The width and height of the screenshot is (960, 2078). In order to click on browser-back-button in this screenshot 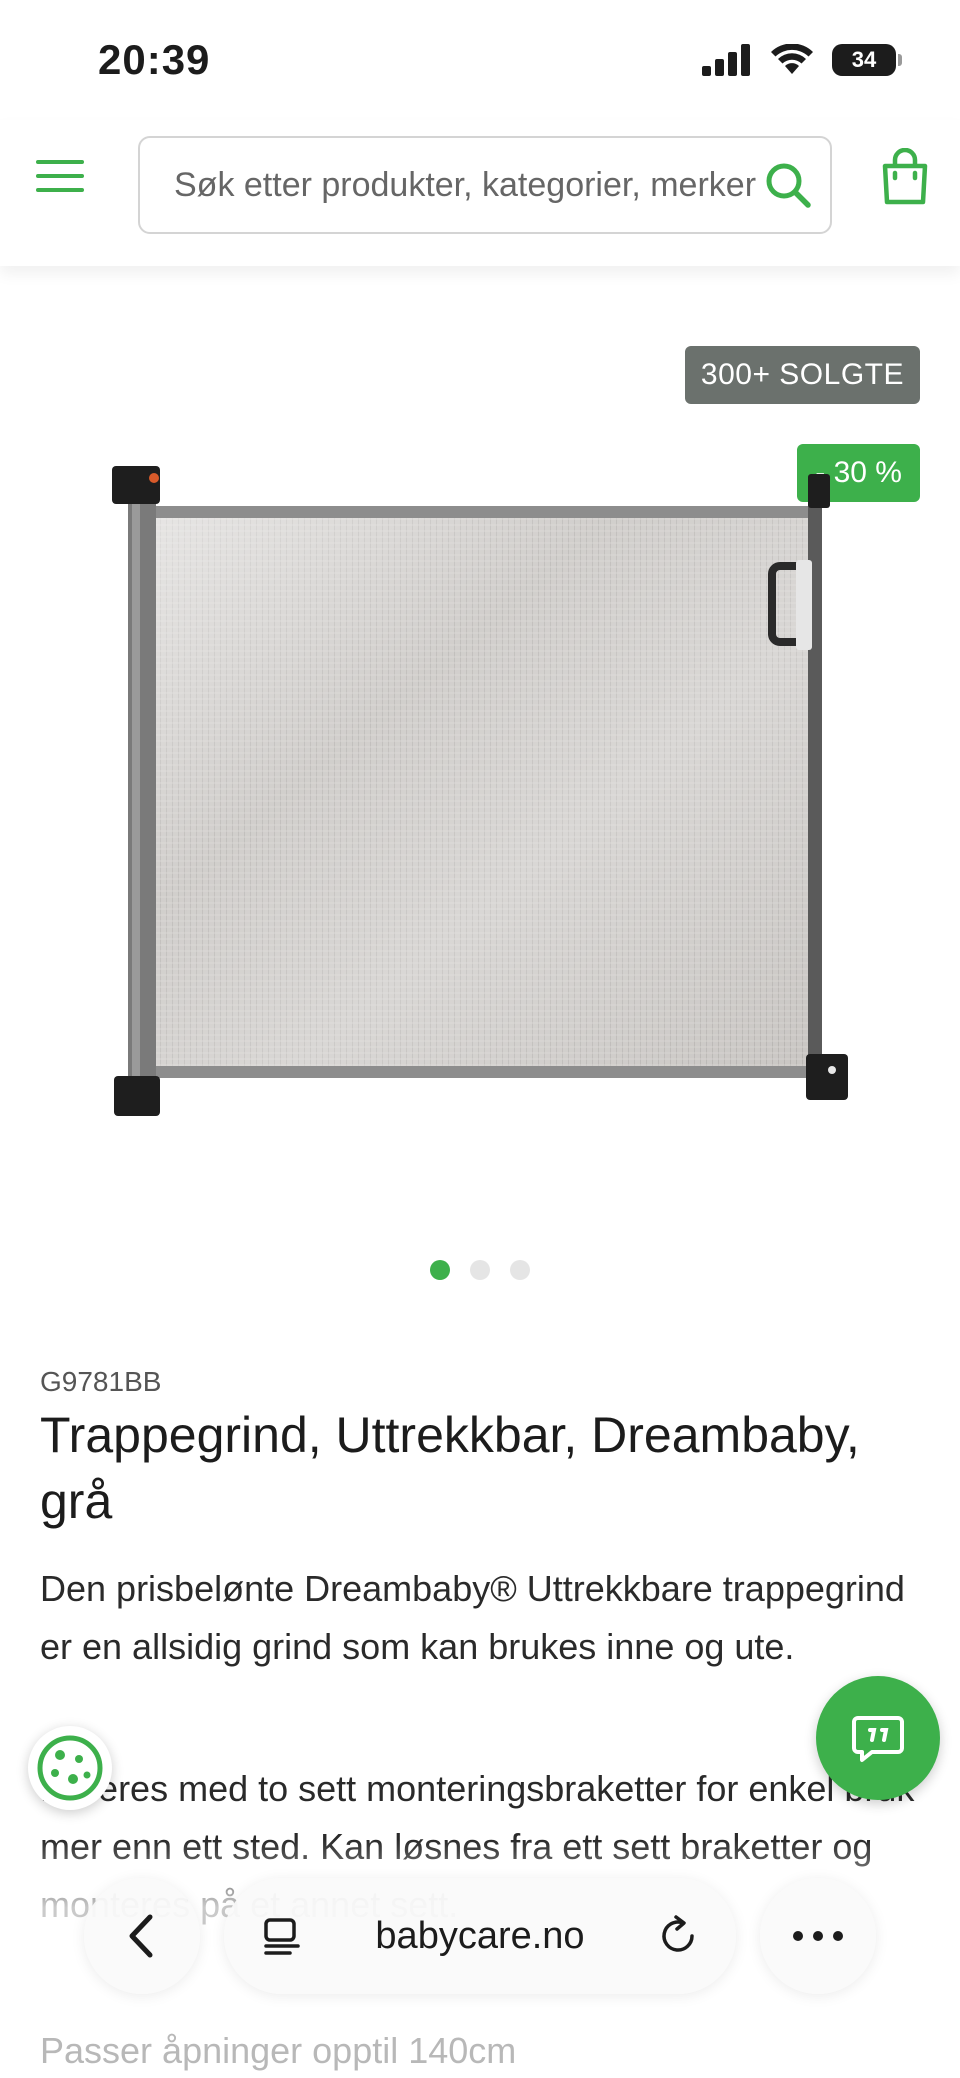, I will do `click(142, 1936)`.